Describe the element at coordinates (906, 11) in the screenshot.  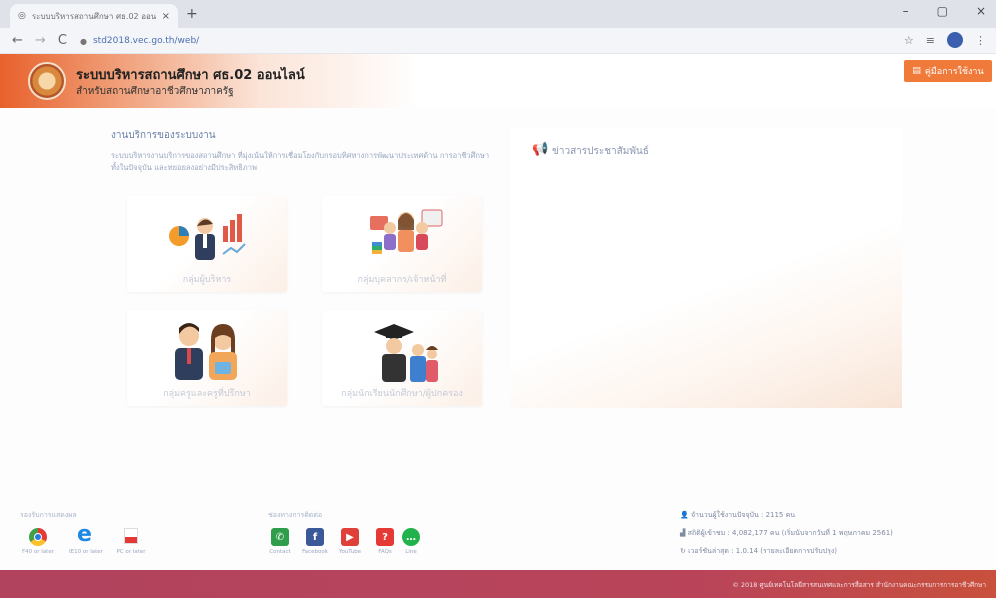
I see `minimize-button: –` at that location.